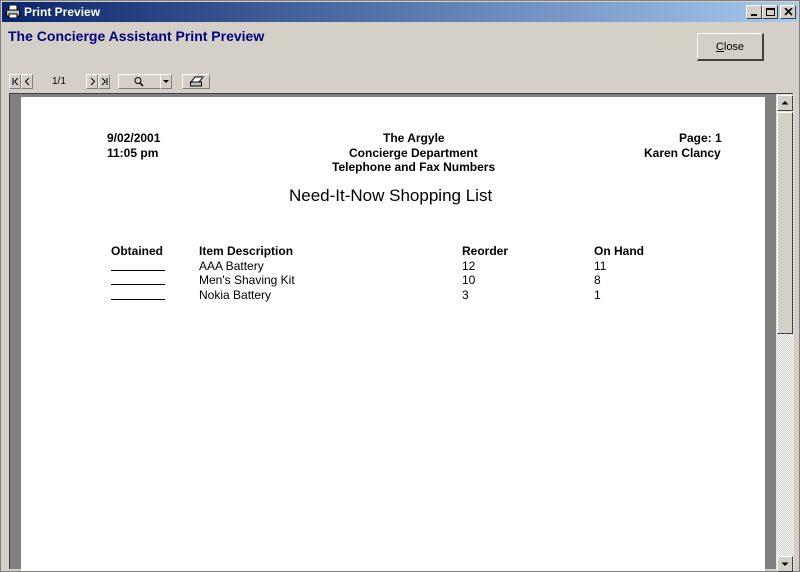  What do you see at coordinates (391, 195) in the screenshot?
I see `report-title: Need-It-Now Shopping List` at bounding box center [391, 195].